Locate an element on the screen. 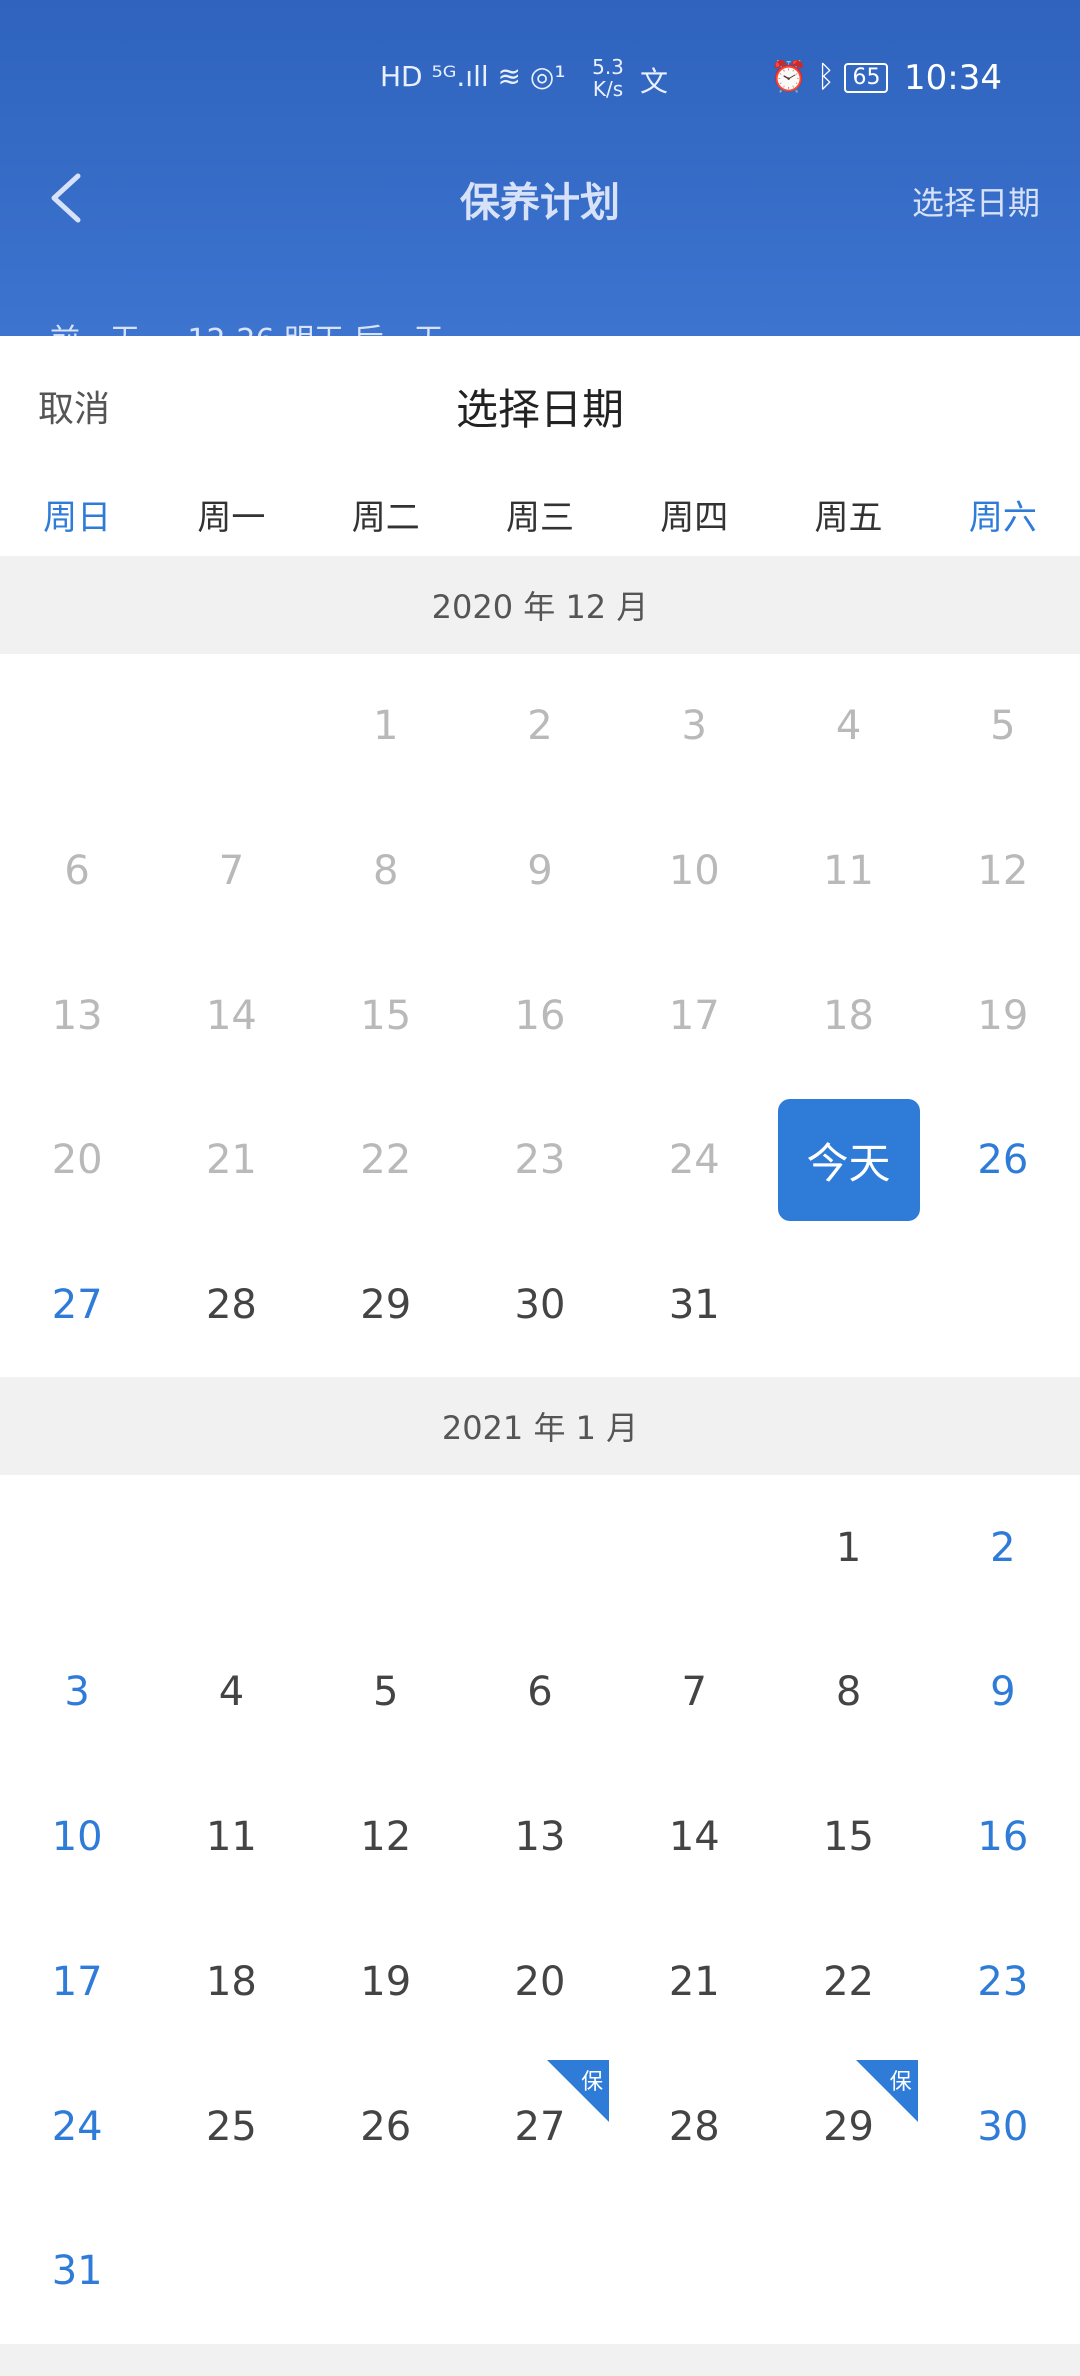  day-number: 4 is located at coordinates (848, 726).